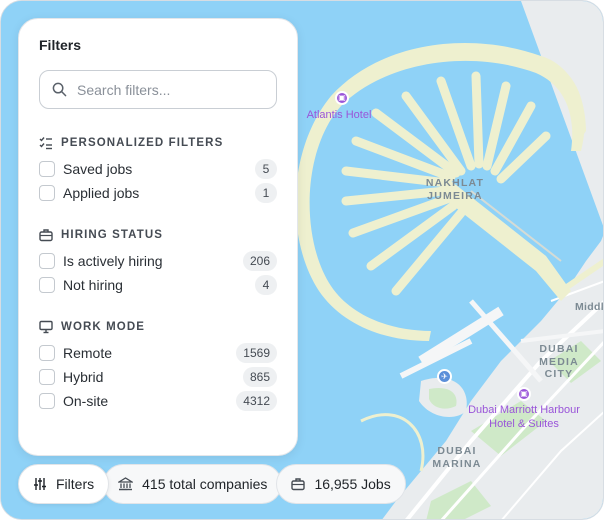  Describe the element at coordinates (266, 193) in the screenshot. I see `count-badge: 1` at that location.